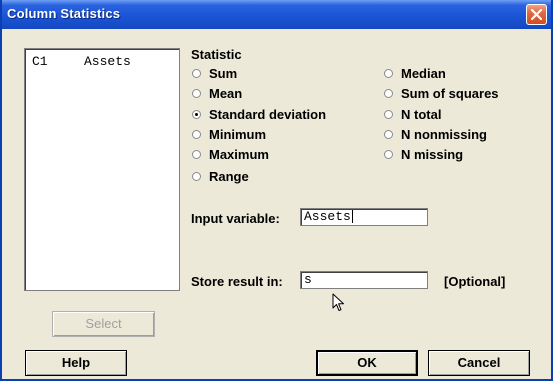  Describe the element at coordinates (226, 93) in the screenshot. I see `radio-label: Mean` at that location.